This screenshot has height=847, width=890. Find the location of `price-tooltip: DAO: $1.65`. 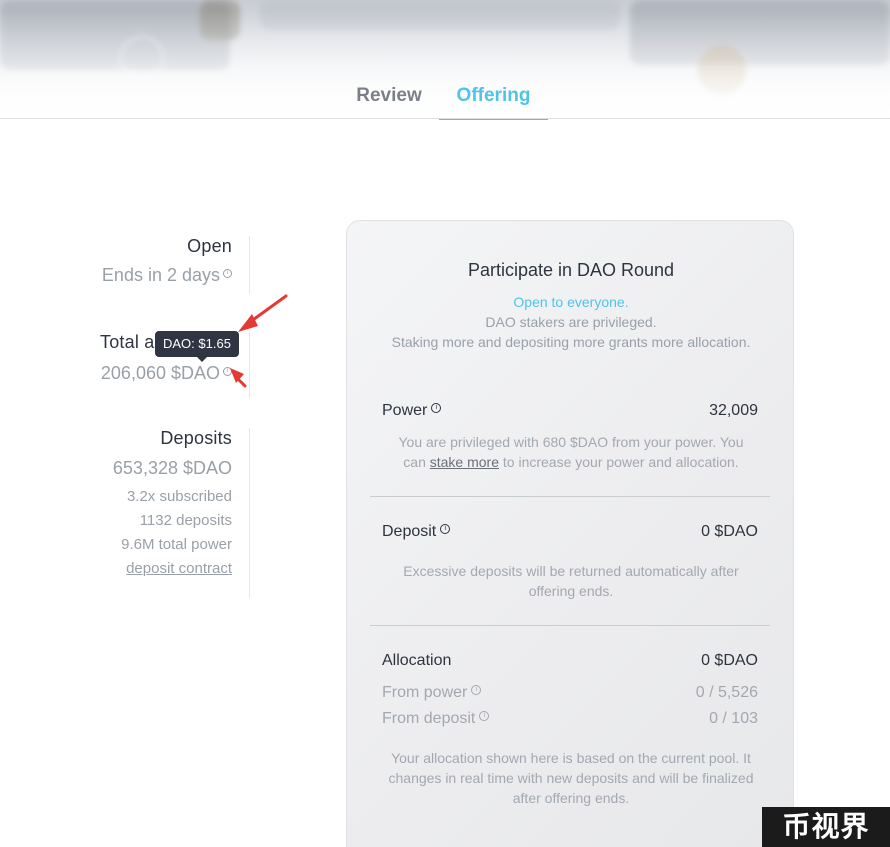

price-tooltip: DAO: $1.65 is located at coordinates (197, 346).